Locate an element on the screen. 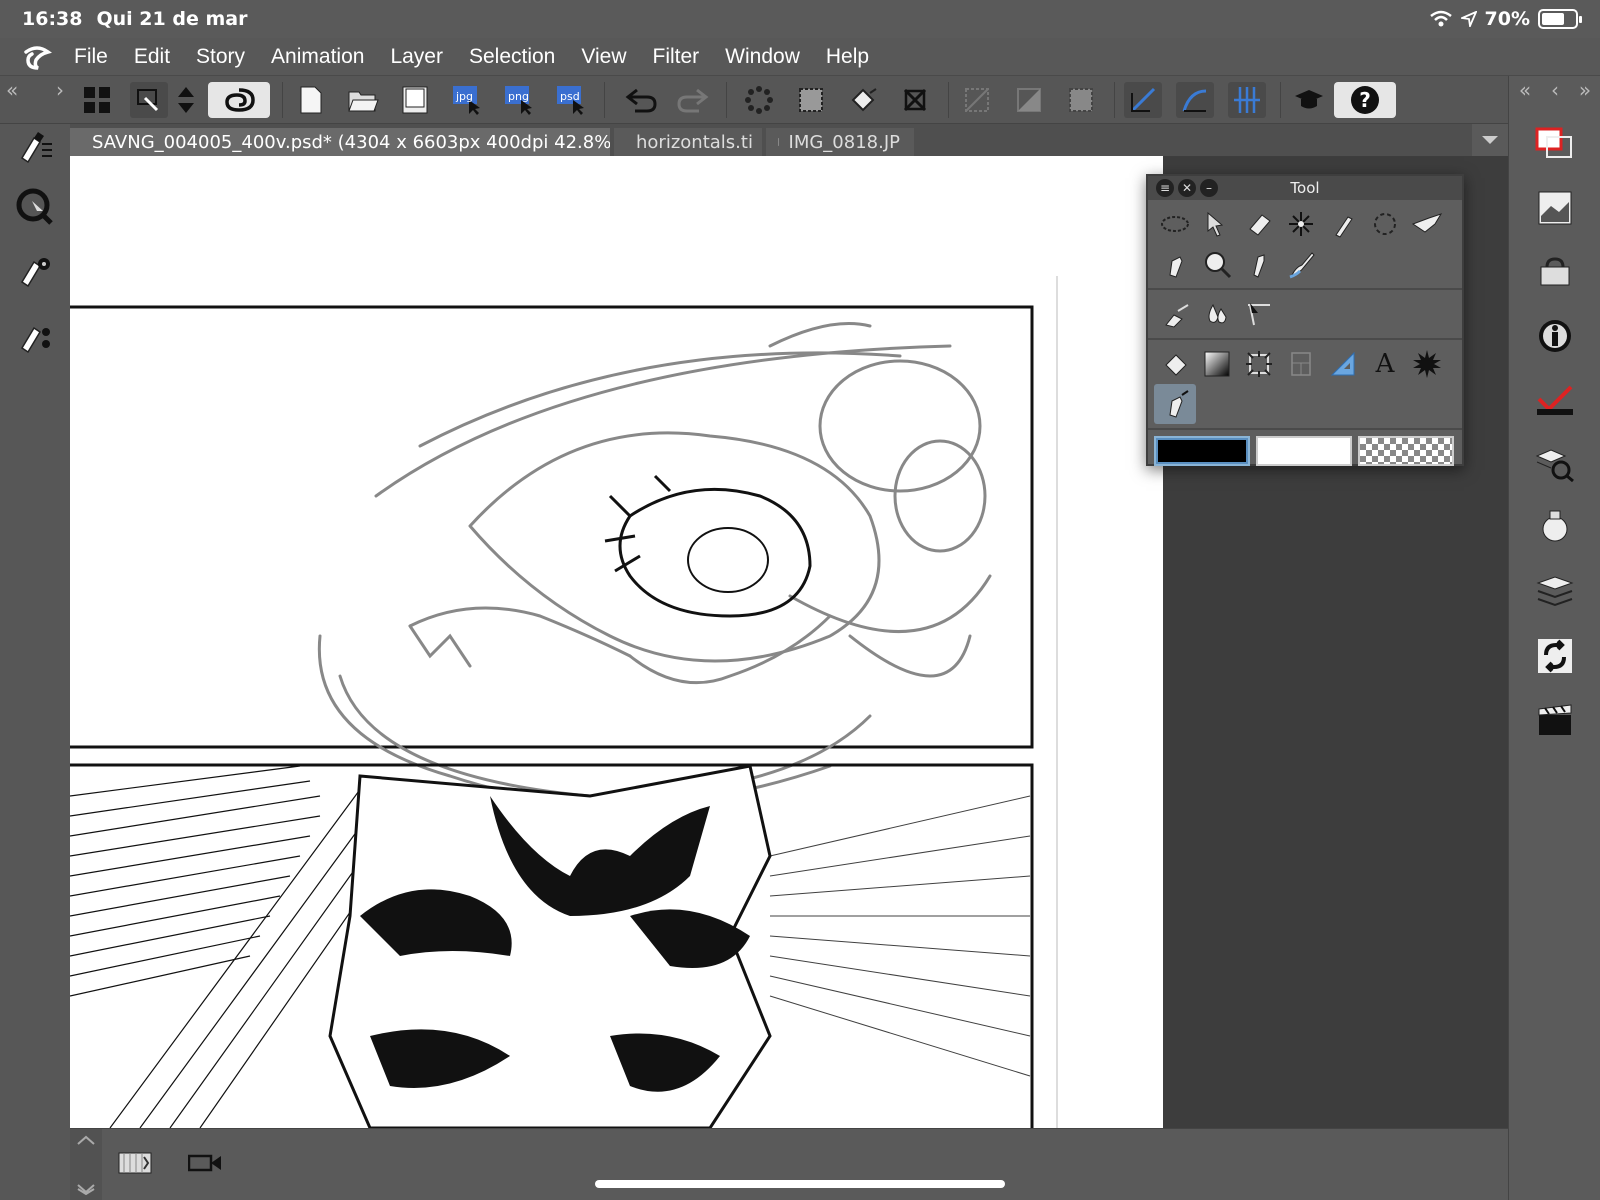 The height and width of the screenshot is (1200, 1600). sync-panel-icon is located at coordinates (1555, 656).